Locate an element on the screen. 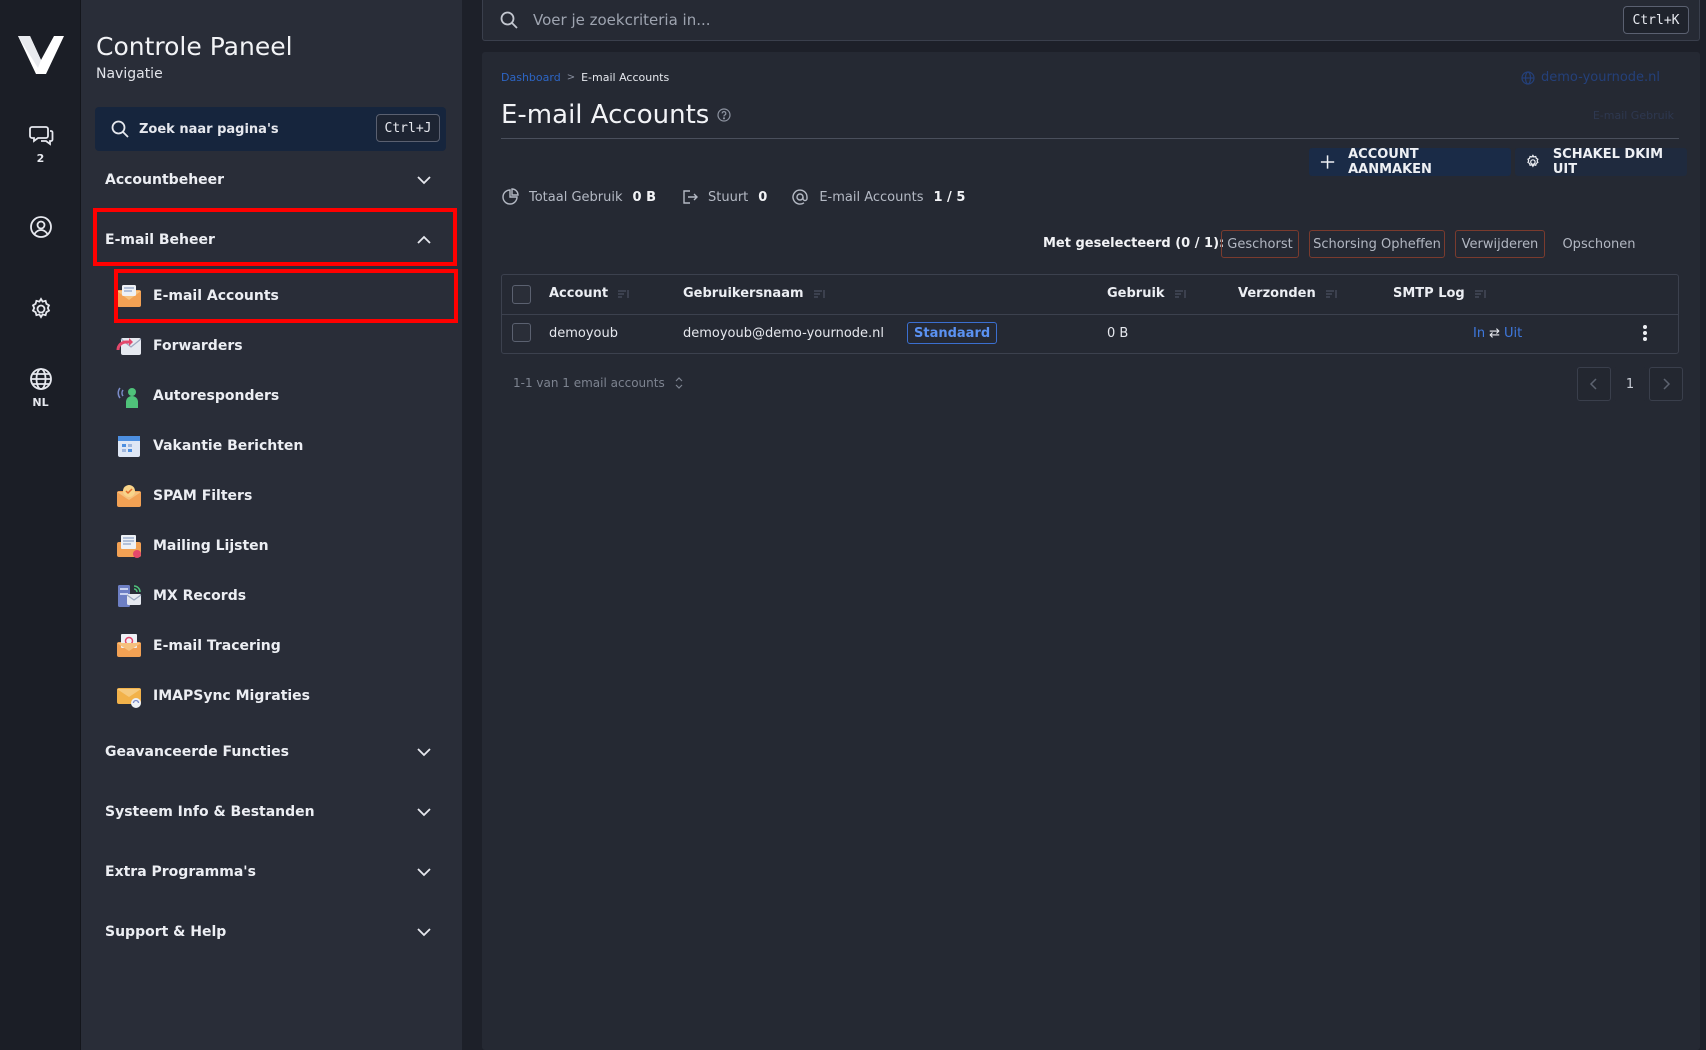  sidebar-item-label: E-mail Tracering is located at coordinates (217, 646).